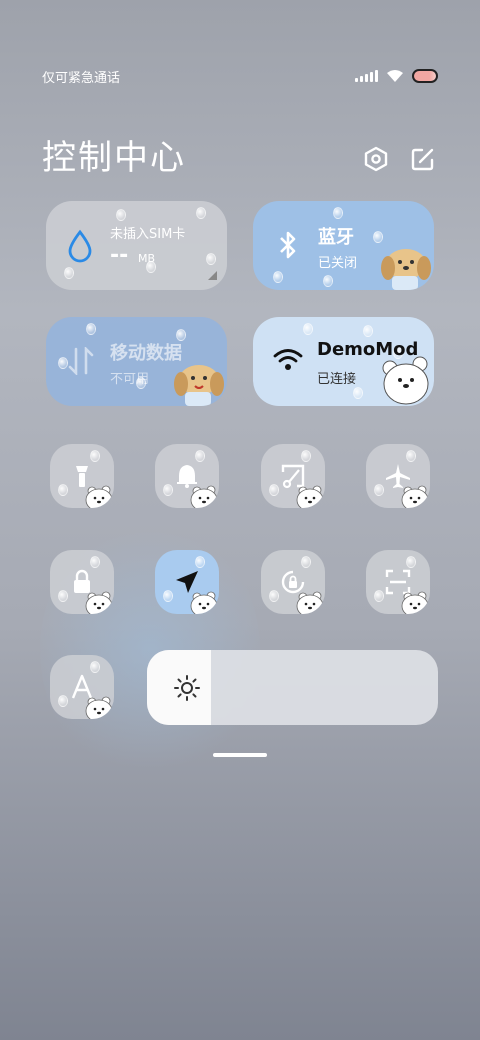 This screenshot has width=480, height=1040. What do you see at coordinates (148, 234) in the screenshot?
I see `sim-status-text: 未插入SIM卡` at bounding box center [148, 234].